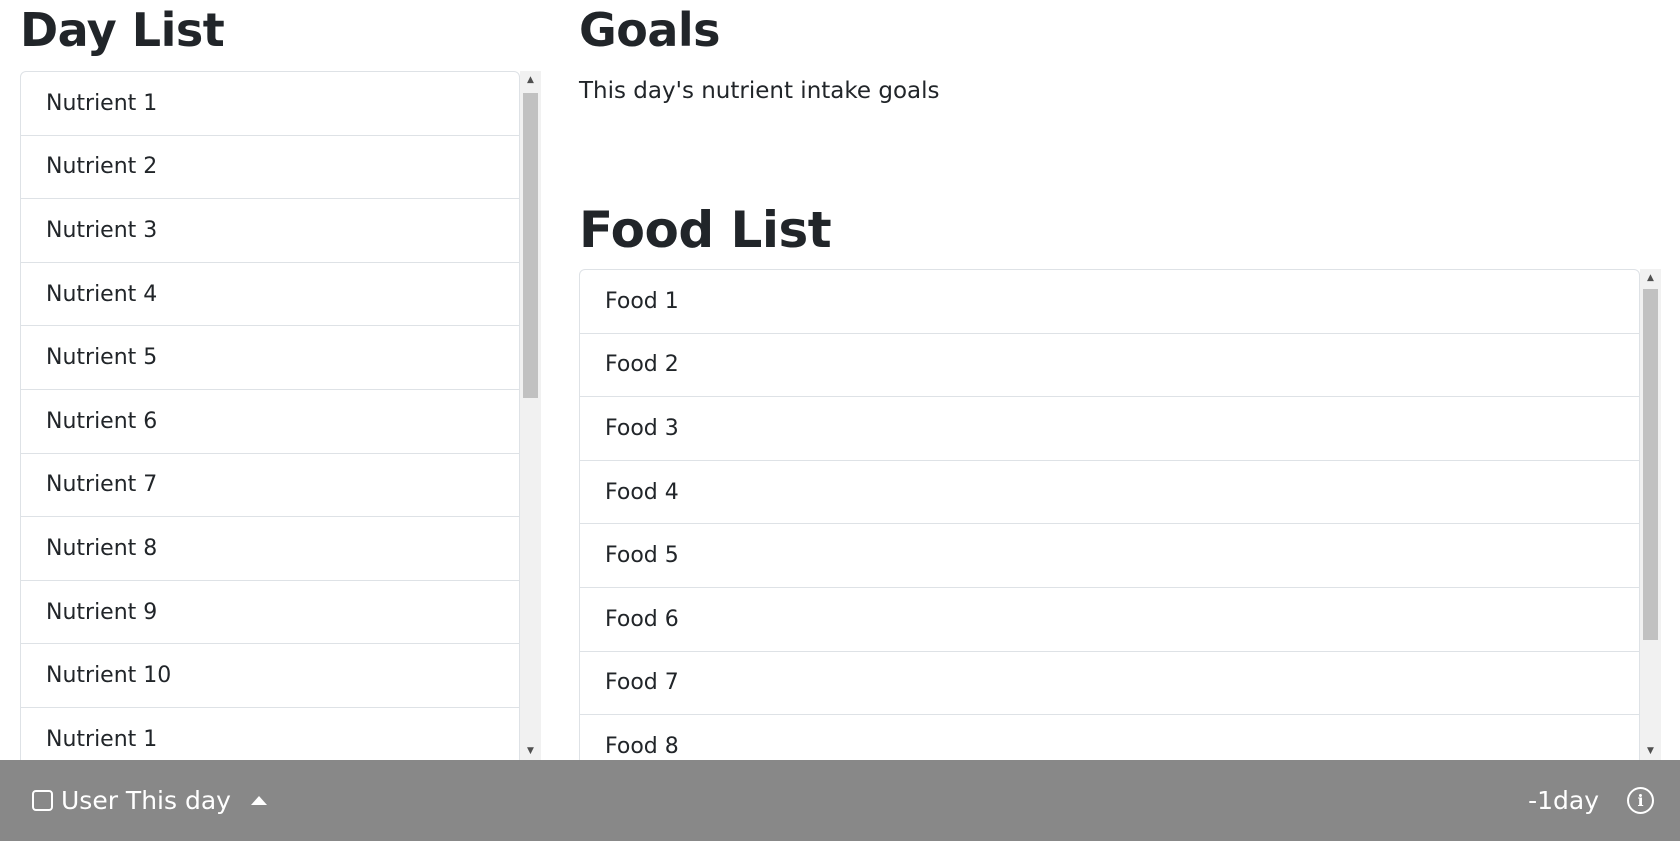 Image resolution: width=1680 pixels, height=841 pixels. Describe the element at coordinates (1109, 302) in the screenshot. I see `food-list-item: Food 1` at that location.